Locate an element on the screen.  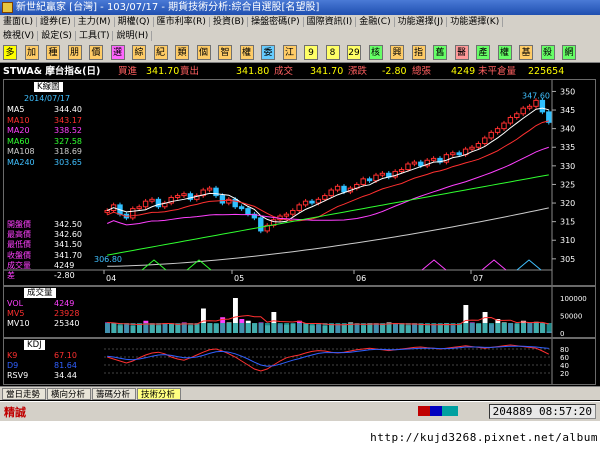
ma-label: MA20 is located at coordinates (18, 130).